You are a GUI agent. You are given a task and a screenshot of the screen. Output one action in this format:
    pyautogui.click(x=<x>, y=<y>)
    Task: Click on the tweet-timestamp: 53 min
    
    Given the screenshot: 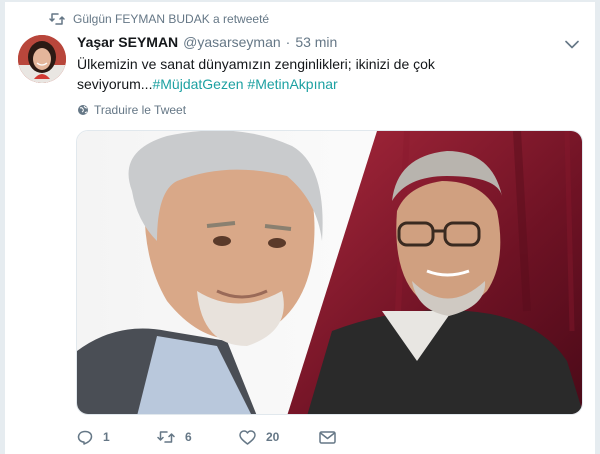 What is the action you would take?
    pyautogui.click(x=316, y=42)
    